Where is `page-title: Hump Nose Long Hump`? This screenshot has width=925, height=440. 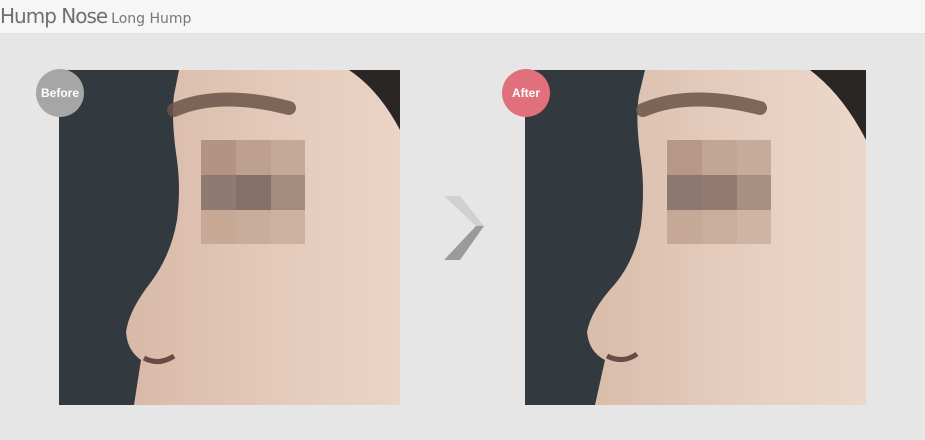
page-title: Hump Nose Long Hump is located at coordinates (95, 16).